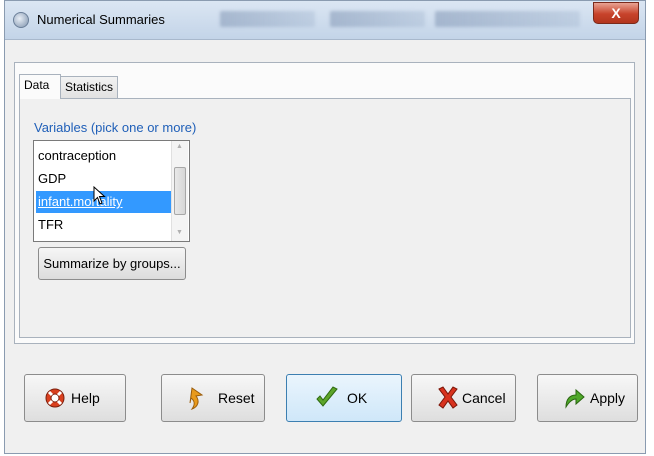 The height and width of the screenshot is (456, 654). Describe the element at coordinates (616, 13) in the screenshot. I see `close-button: X` at that location.